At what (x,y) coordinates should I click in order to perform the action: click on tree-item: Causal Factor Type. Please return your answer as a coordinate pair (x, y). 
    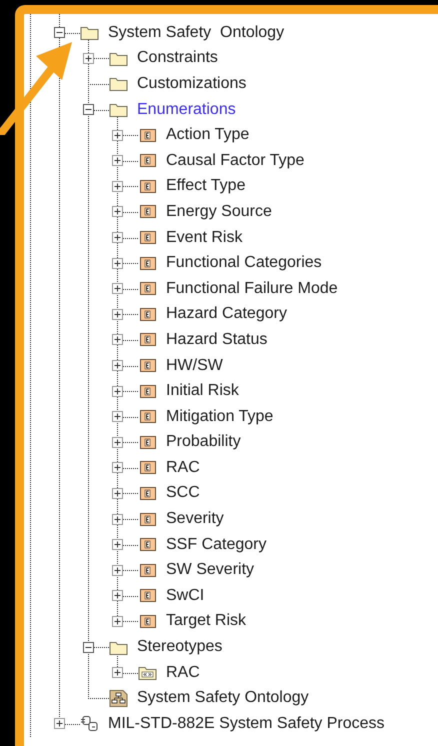
    Looking at the image, I should click on (235, 161).